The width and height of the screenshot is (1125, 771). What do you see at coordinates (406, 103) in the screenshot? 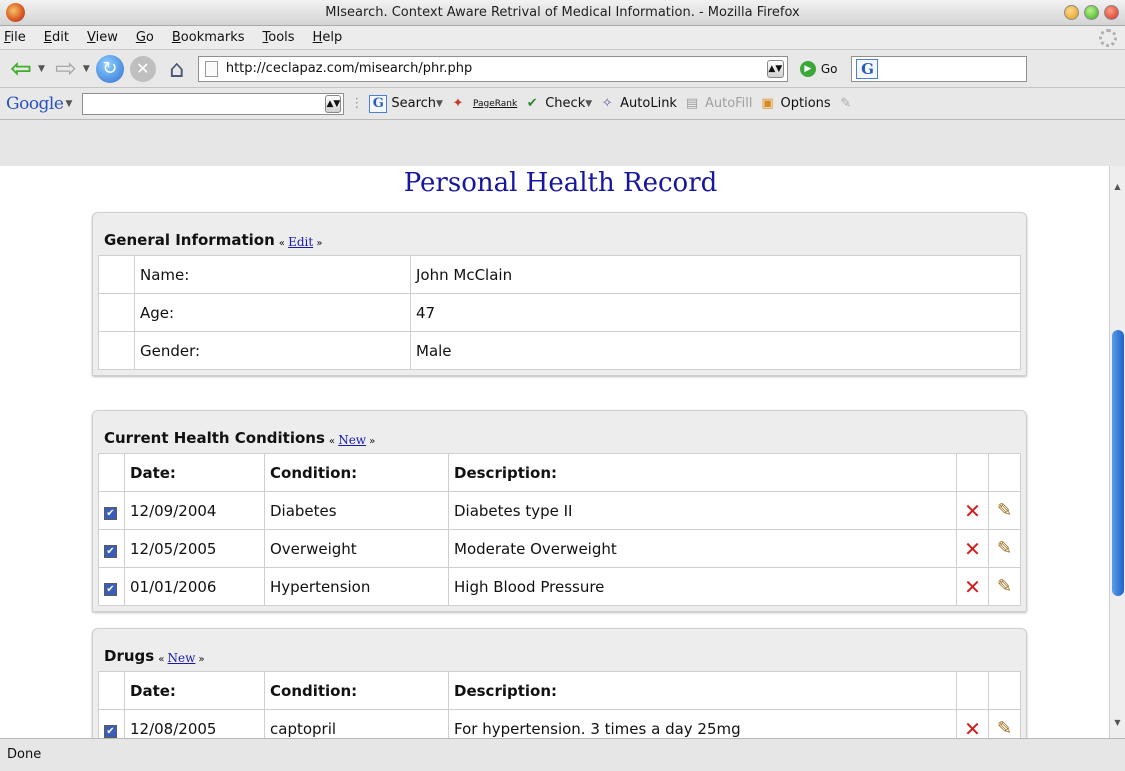
I see `google-search-button: G Search ▼` at bounding box center [406, 103].